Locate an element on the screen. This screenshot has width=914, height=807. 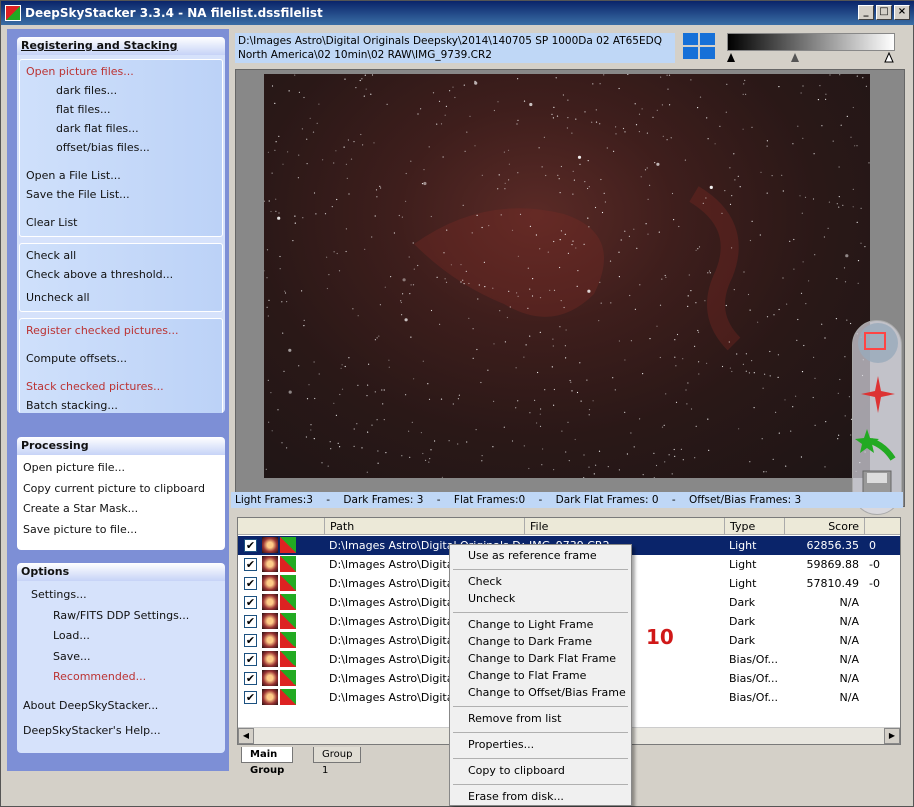
menu-uncheck: Uncheck is located at coordinates (491, 598).